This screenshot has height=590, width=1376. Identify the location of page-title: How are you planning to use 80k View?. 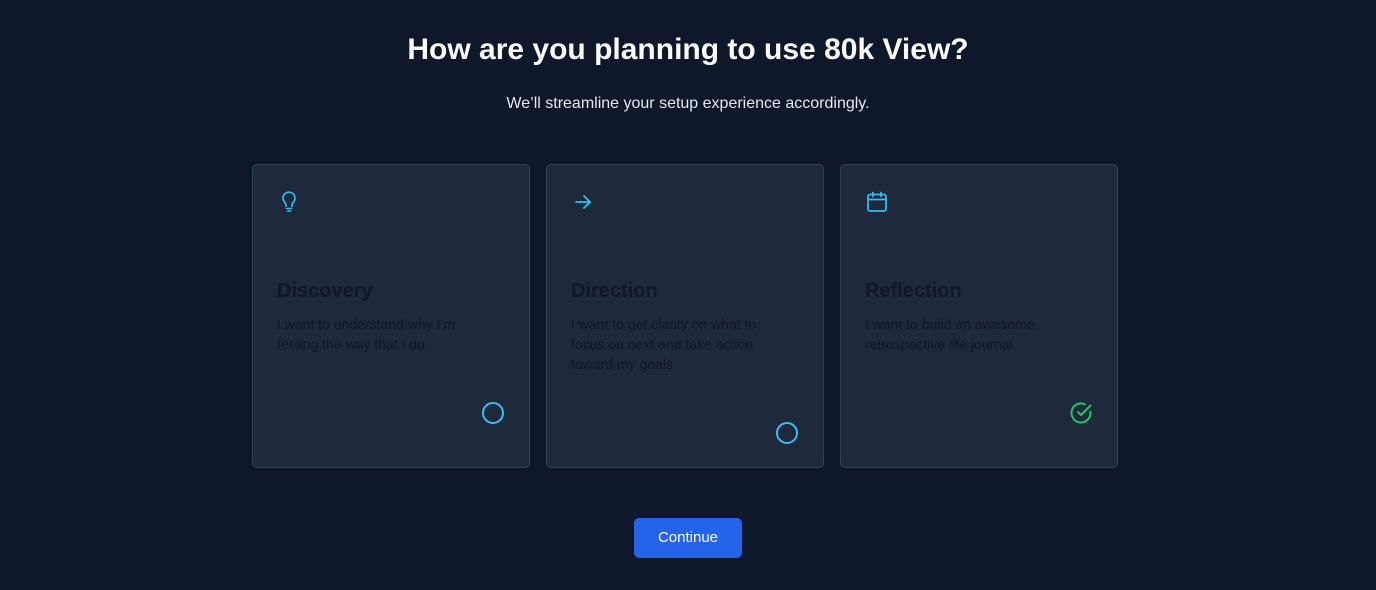
(688, 49).